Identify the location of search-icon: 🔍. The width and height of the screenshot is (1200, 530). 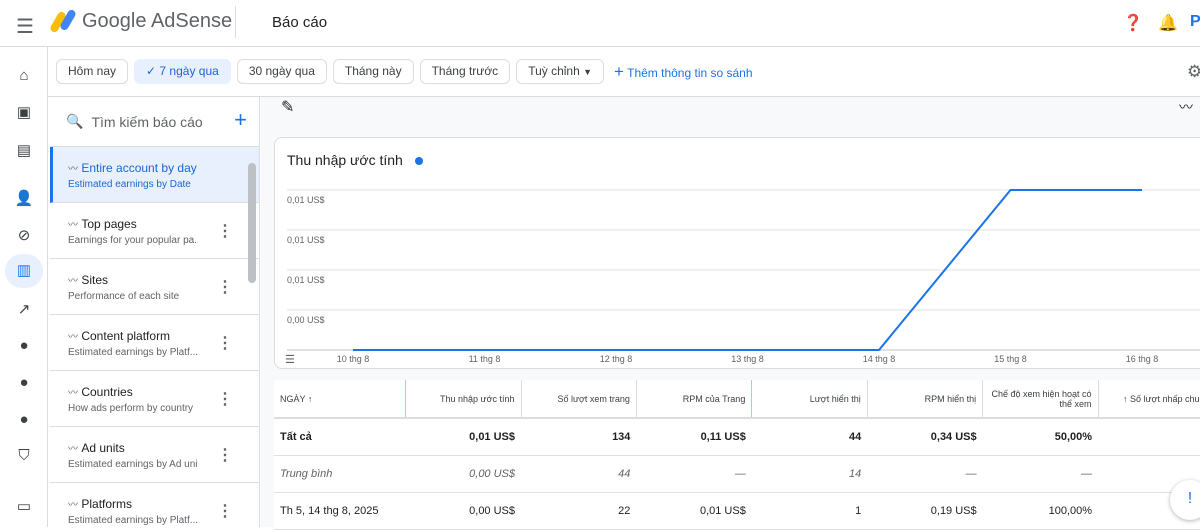
(74, 121).